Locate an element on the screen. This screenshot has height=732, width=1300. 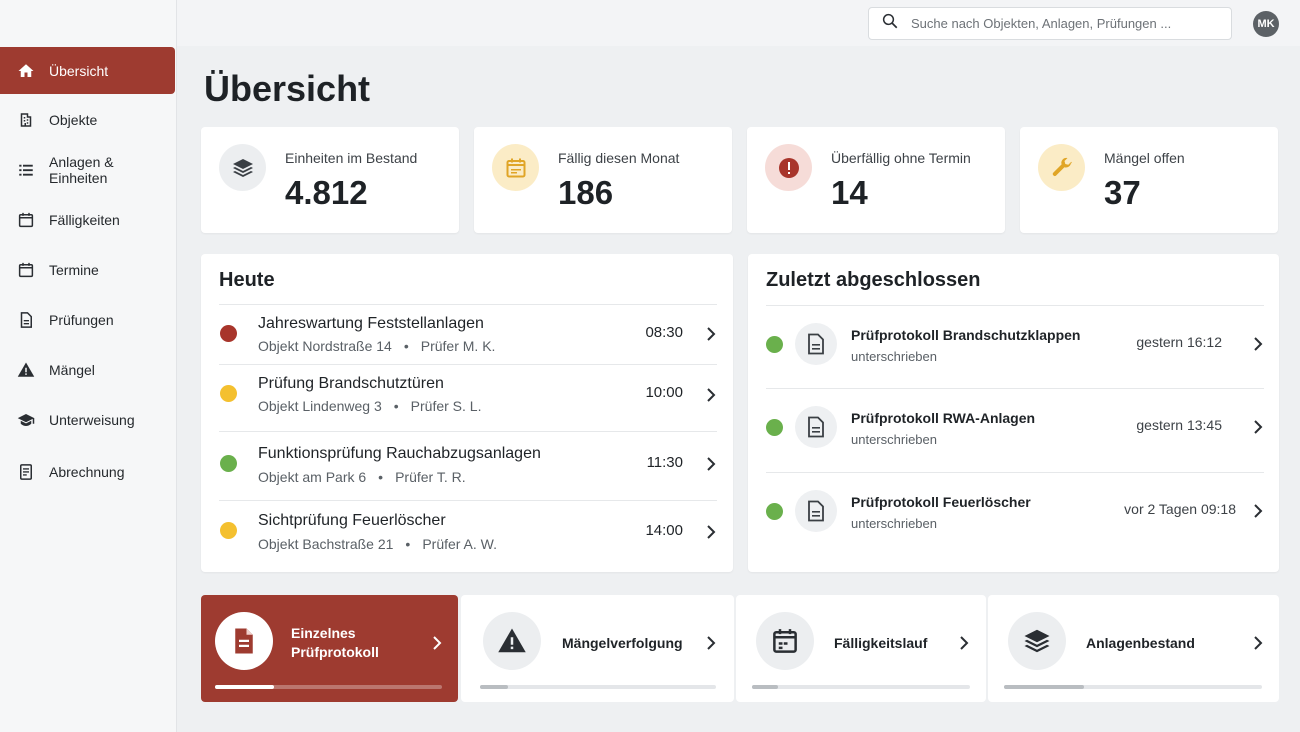
wrench-icon is located at coordinates (1061, 167).